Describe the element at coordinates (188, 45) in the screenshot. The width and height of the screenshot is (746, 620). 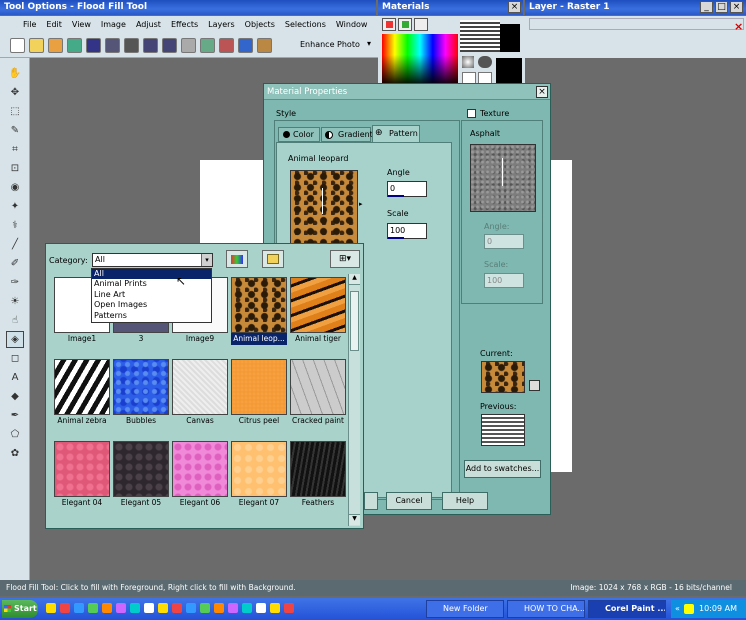
I see `copy-icon` at that location.